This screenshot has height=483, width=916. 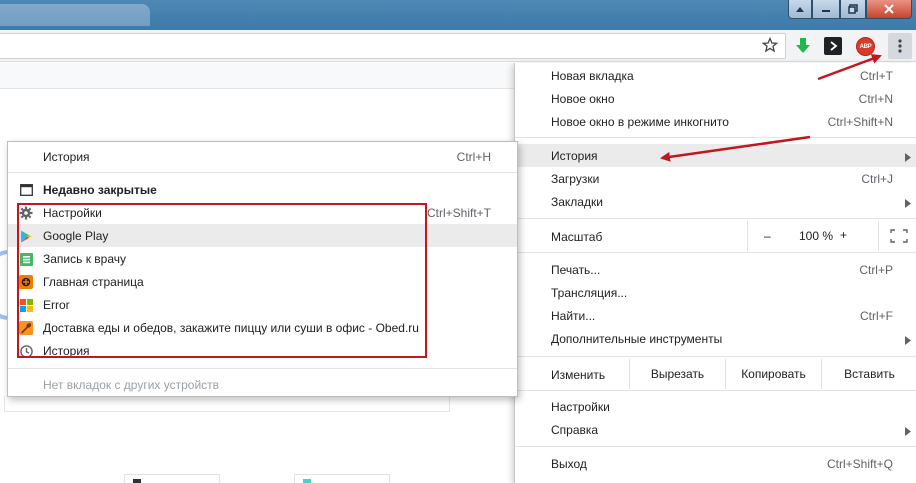 What do you see at coordinates (575, 178) in the screenshot?
I see `menu-item-label: Загрузки` at bounding box center [575, 178].